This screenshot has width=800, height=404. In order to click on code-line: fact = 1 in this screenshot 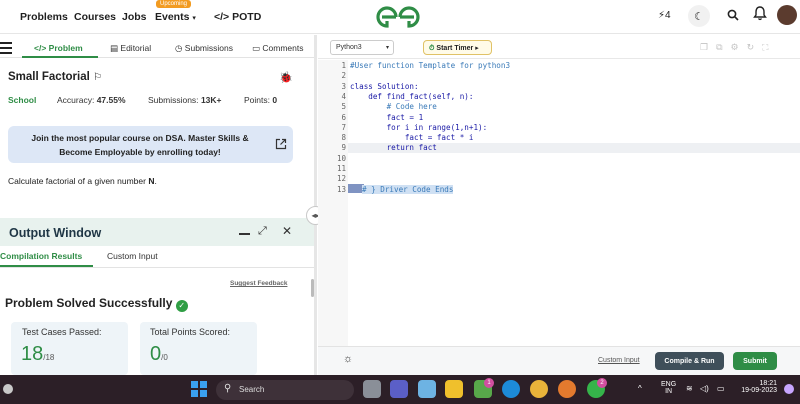, I will do `click(387, 117)`.